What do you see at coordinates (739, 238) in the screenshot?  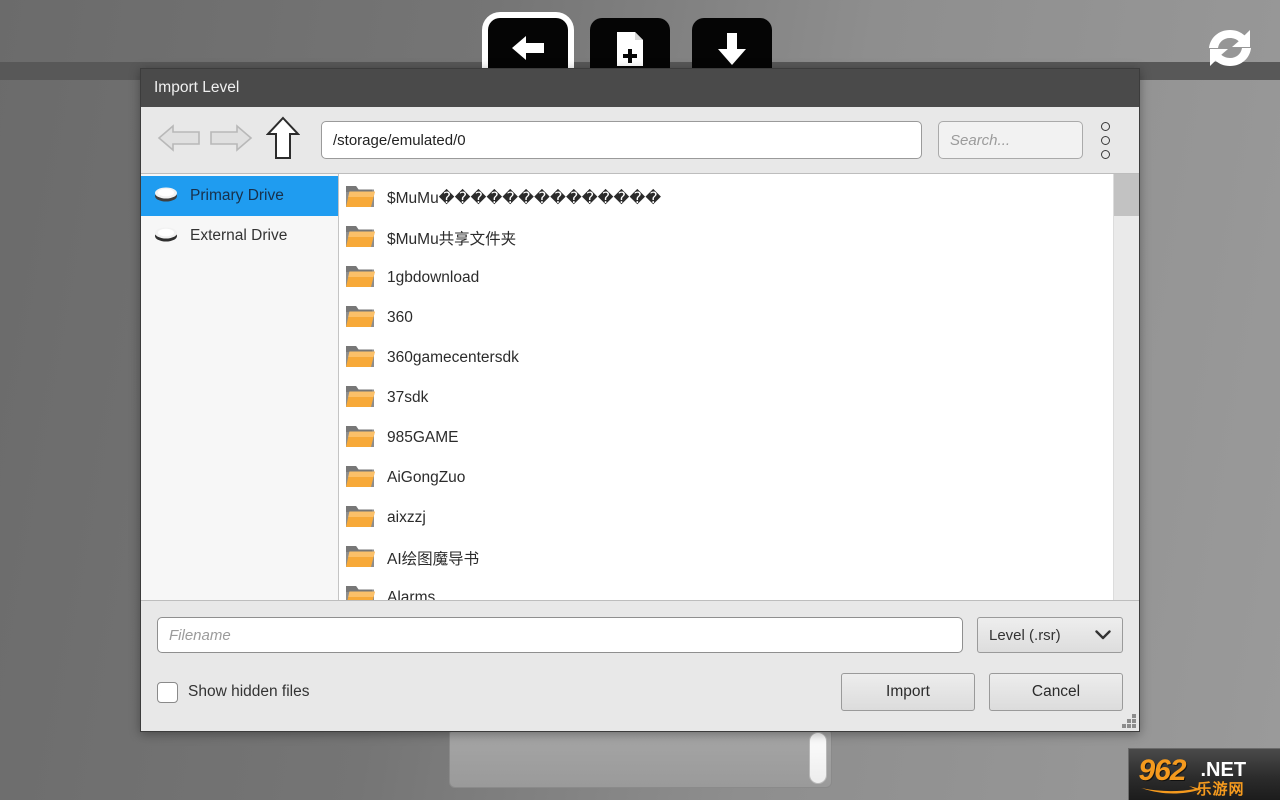 I see `file-row: $MuMu共享文件夹` at bounding box center [739, 238].